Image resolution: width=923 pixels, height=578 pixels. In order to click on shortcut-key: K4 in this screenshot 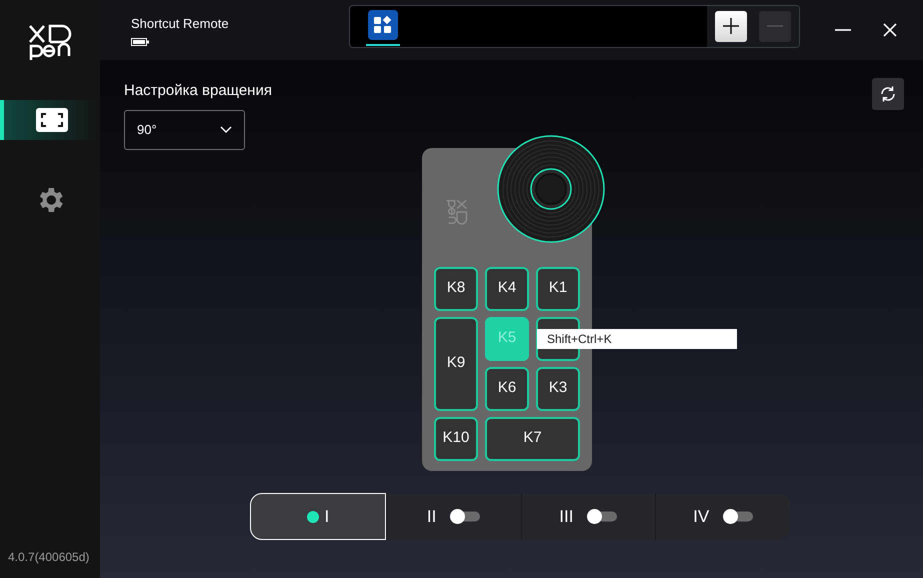, I will do `click(507, 288)`.